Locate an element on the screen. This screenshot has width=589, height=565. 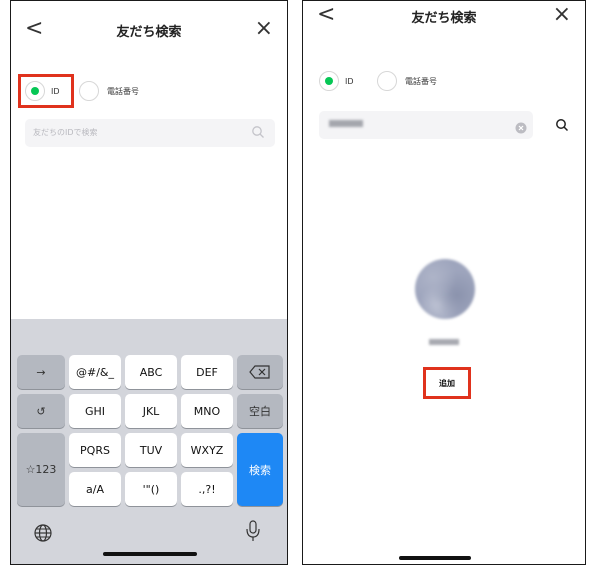
microphone-icon is located at coordinates (253, 533).